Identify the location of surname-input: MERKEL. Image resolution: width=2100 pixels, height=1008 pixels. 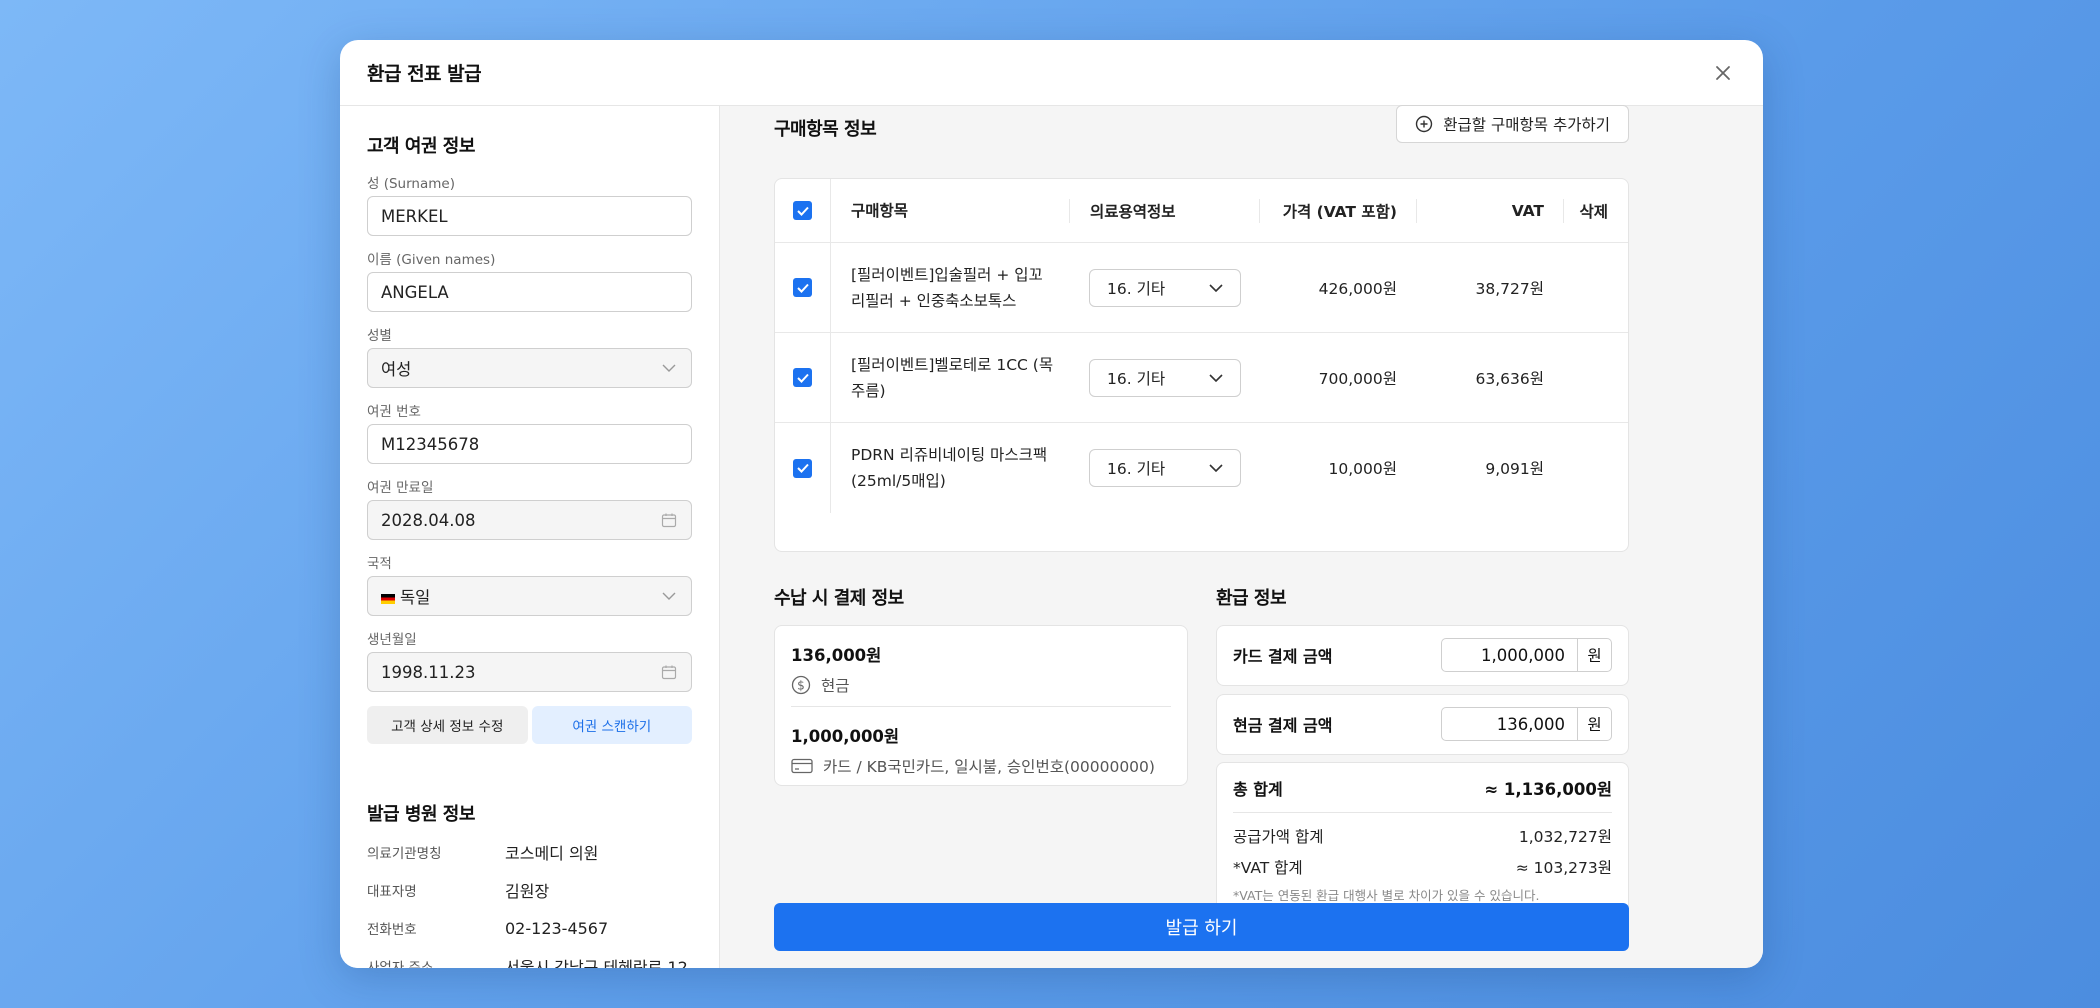
(529, 216).